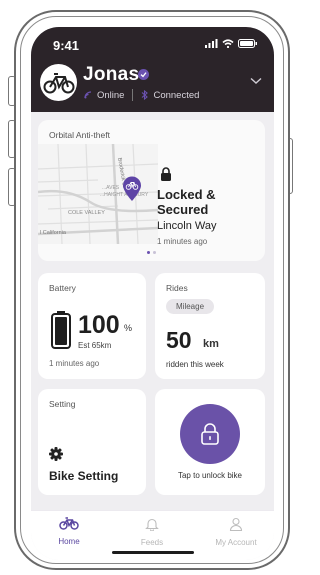 Image resolution: width=320 pixels, height=575 pixels. What do you see at coordinates (111, 74) in the screenshot?
I see `user-name: Jonas` at bounding box center [111, 74].